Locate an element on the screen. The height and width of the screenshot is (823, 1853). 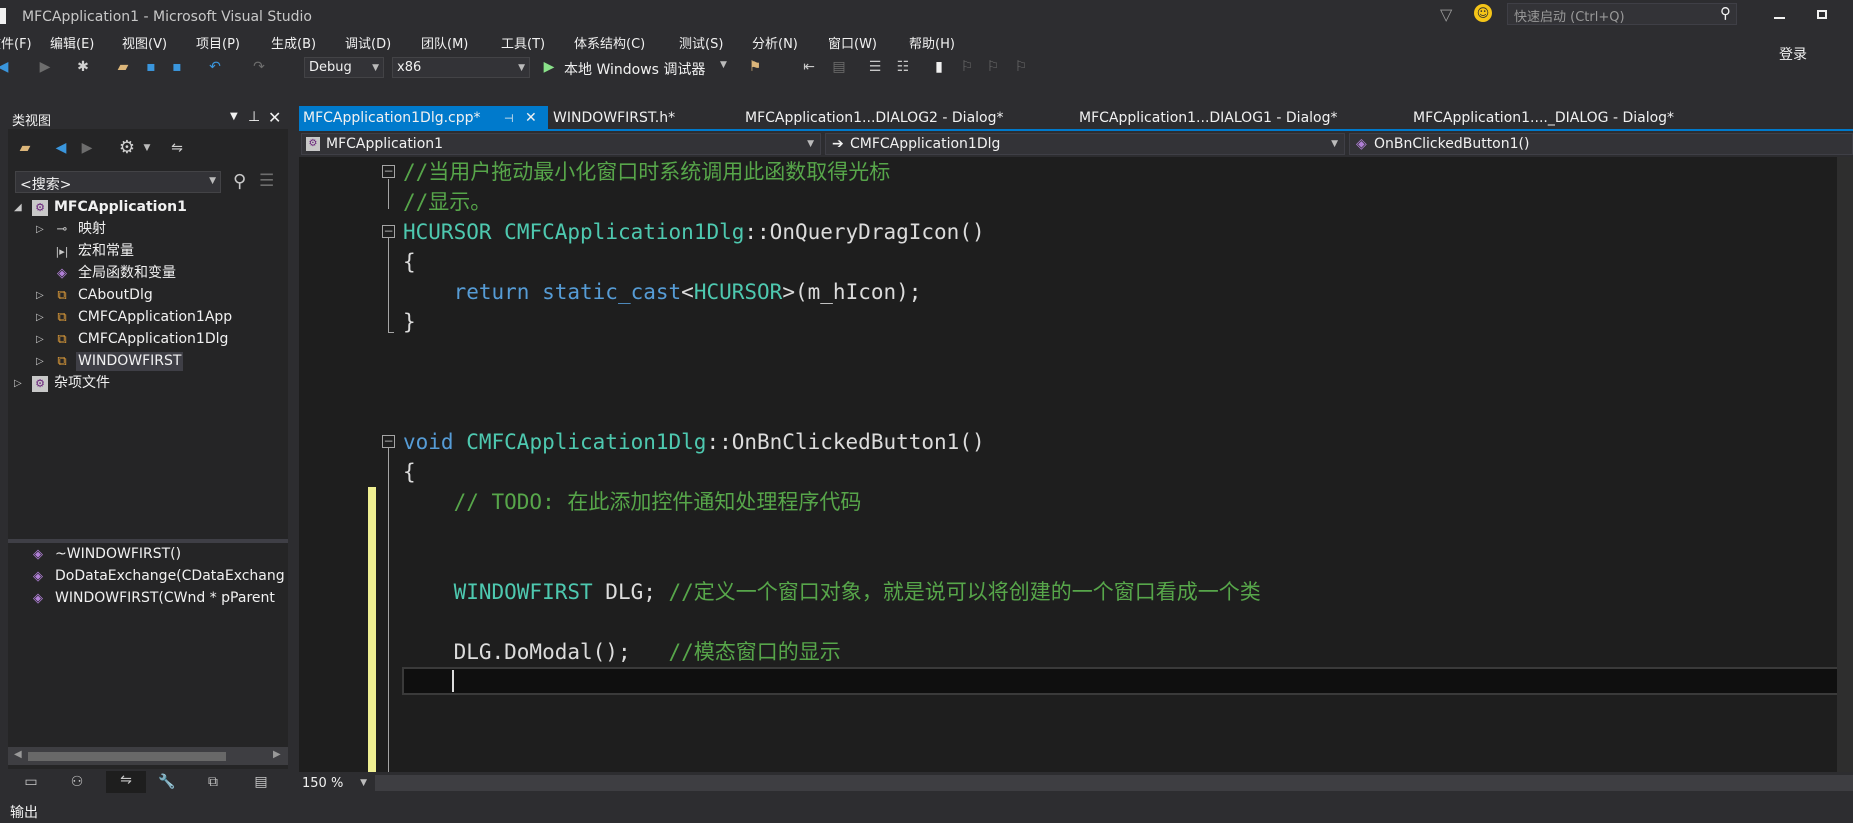
next-bookmark-icon: ⚐ is located at coordinates (993, 67).